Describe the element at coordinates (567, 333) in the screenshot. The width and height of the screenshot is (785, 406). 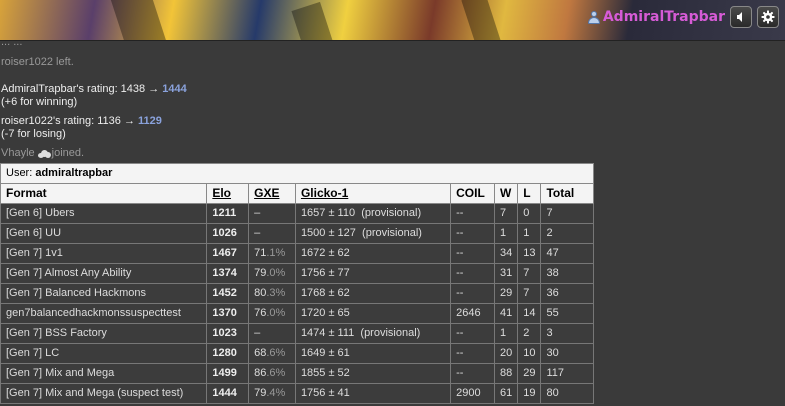
I see `total-cell: 3` at that location.